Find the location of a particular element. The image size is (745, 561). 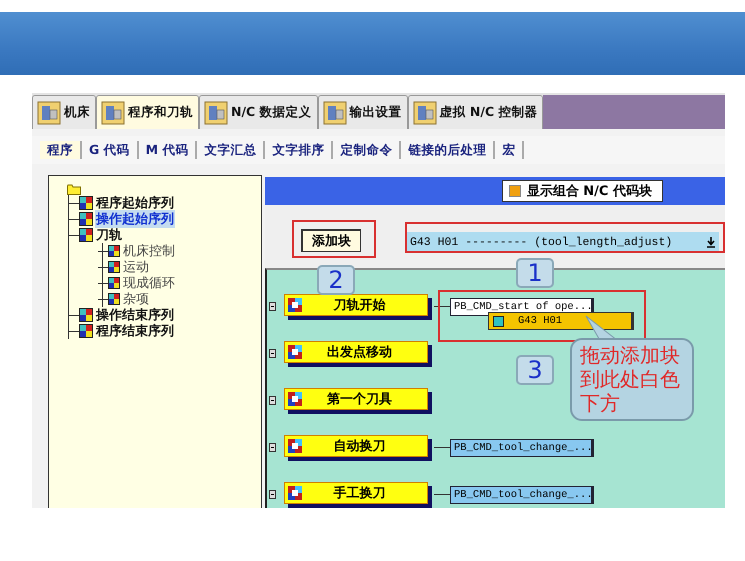

display-checkbox: 显示组合 N/C 代码块 is located at coordinates (582, 191).